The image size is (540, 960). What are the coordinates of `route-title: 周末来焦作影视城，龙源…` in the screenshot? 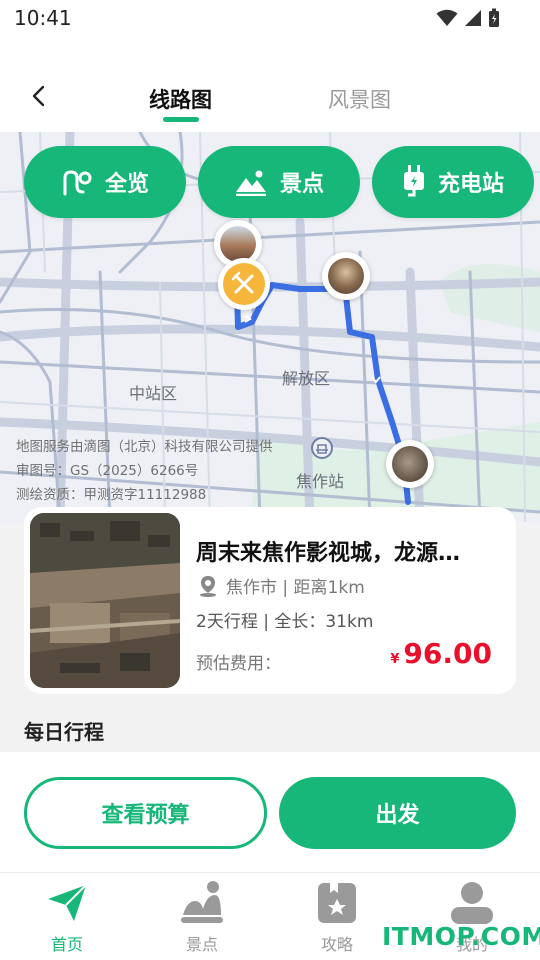 It's located at (328, 553).